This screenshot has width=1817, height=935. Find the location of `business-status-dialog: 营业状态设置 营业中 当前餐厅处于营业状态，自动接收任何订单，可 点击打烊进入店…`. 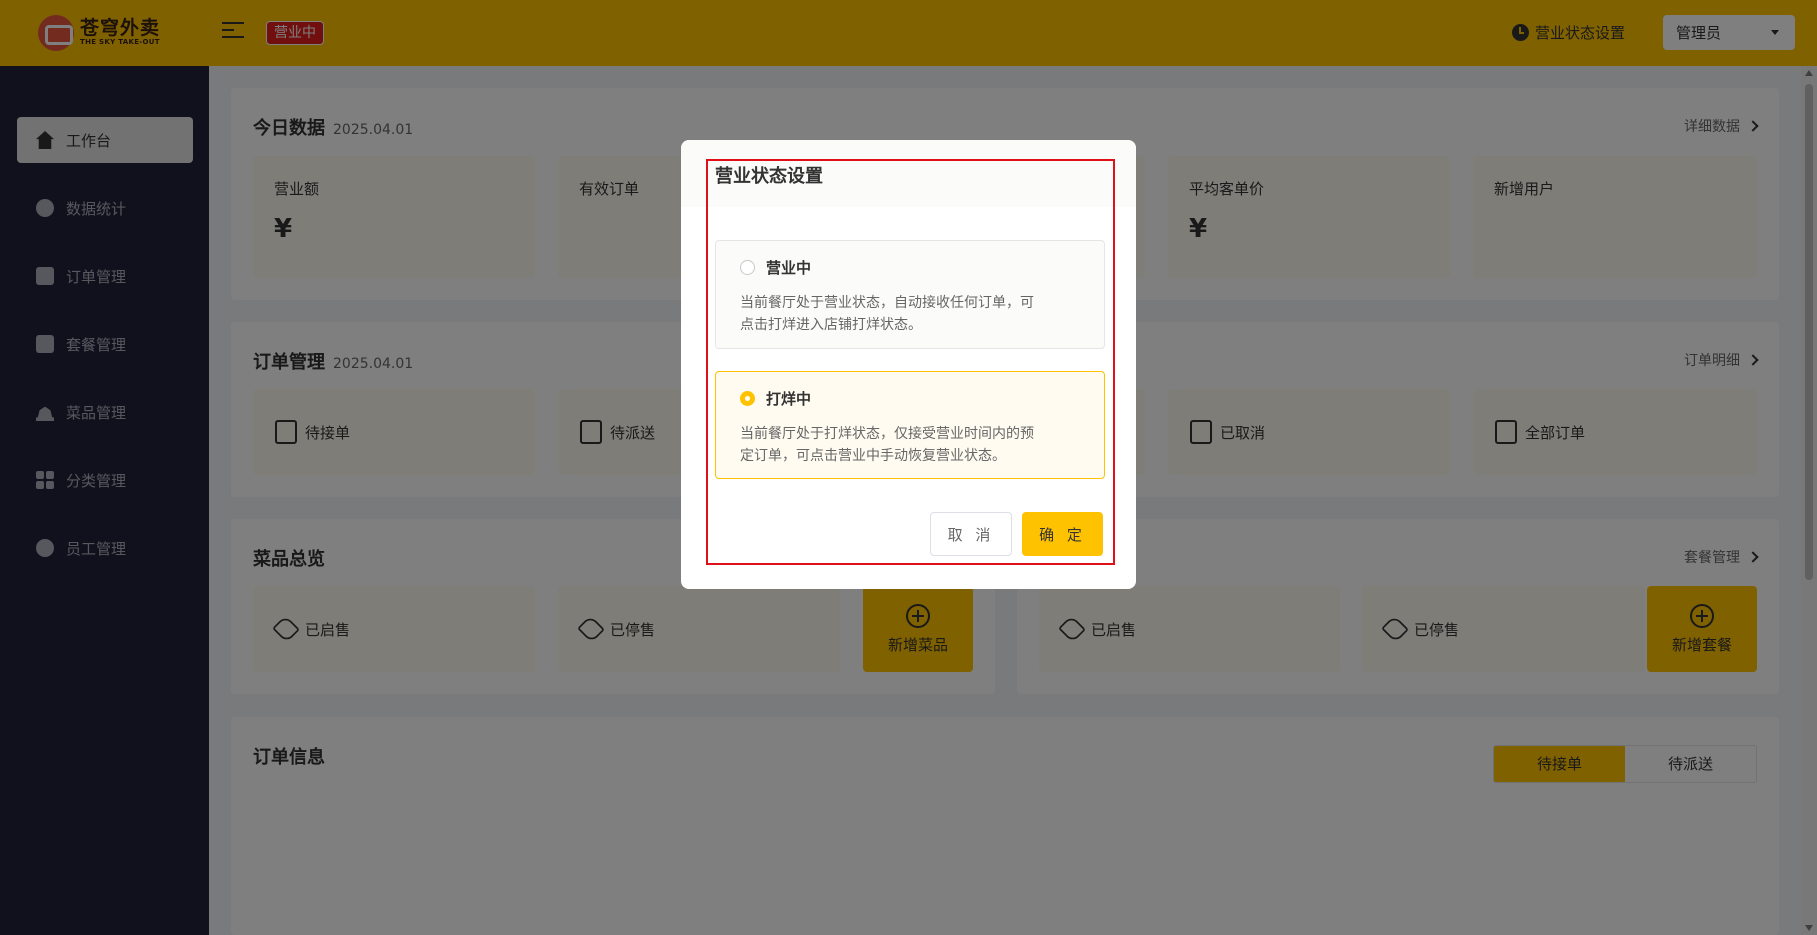

business-status-dialog: 营业状态设置 营业中 当前餐厅处于营业状态，自动接收任何订单，可 点击打烊进入店… is located at coordinates (908, 364).